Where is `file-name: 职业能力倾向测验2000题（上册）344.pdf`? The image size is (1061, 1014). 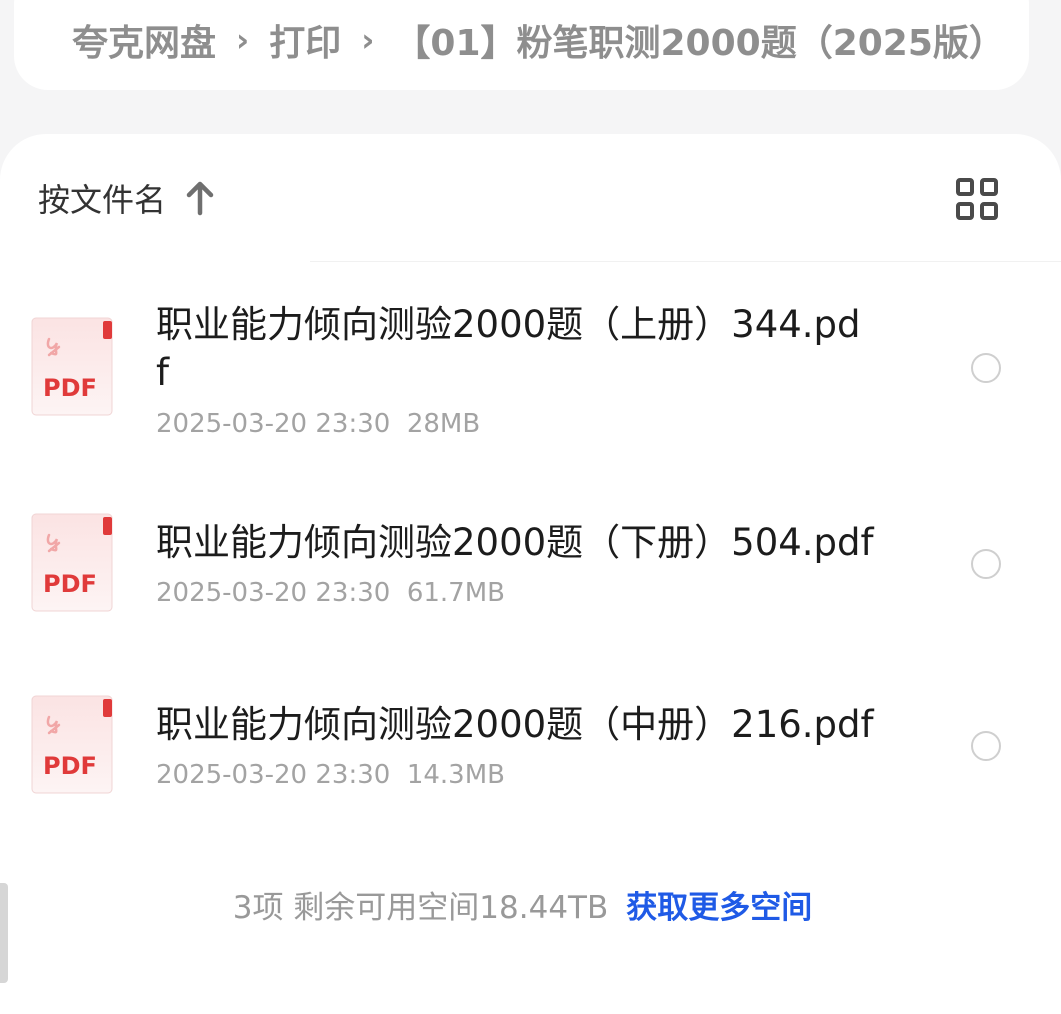
file-name: 职业能力倾向测验2000题（上册）344.pdf is located at coordinates (508, 348).